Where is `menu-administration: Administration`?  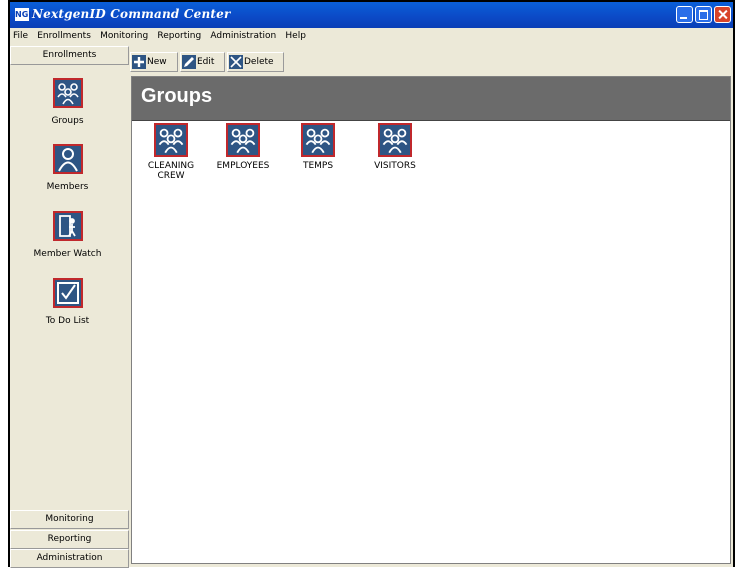
menu-administration: Administration is located at coordinates (243, 34).